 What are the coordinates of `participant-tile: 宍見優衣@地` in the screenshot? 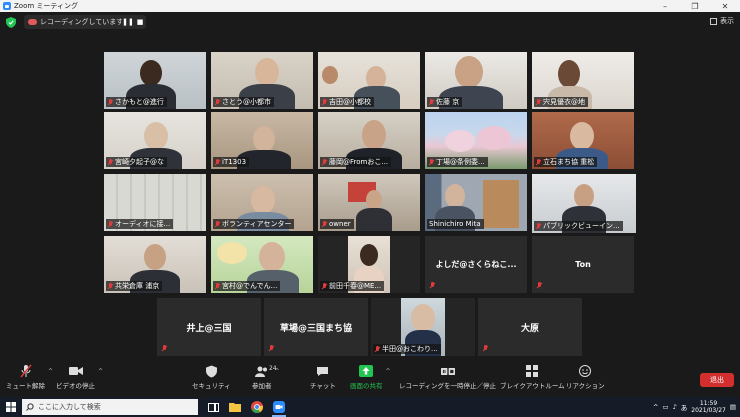 It's located at (583, 80).